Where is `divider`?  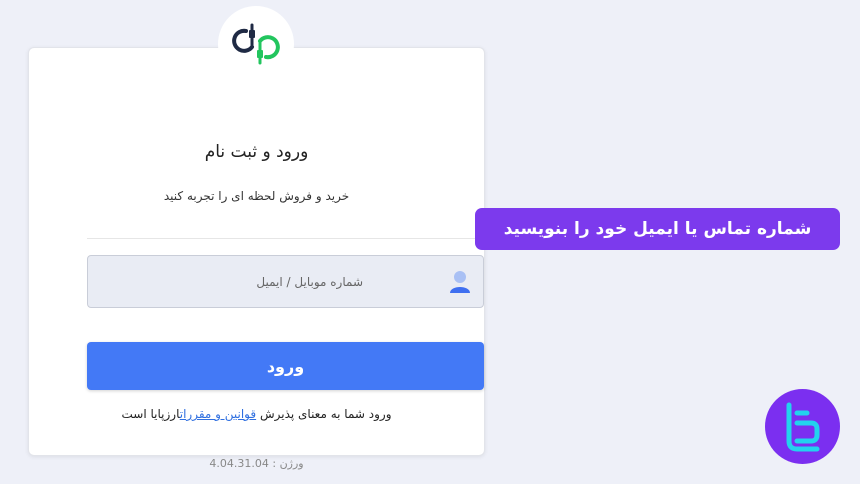
divider is located at coordinates (285, 238).